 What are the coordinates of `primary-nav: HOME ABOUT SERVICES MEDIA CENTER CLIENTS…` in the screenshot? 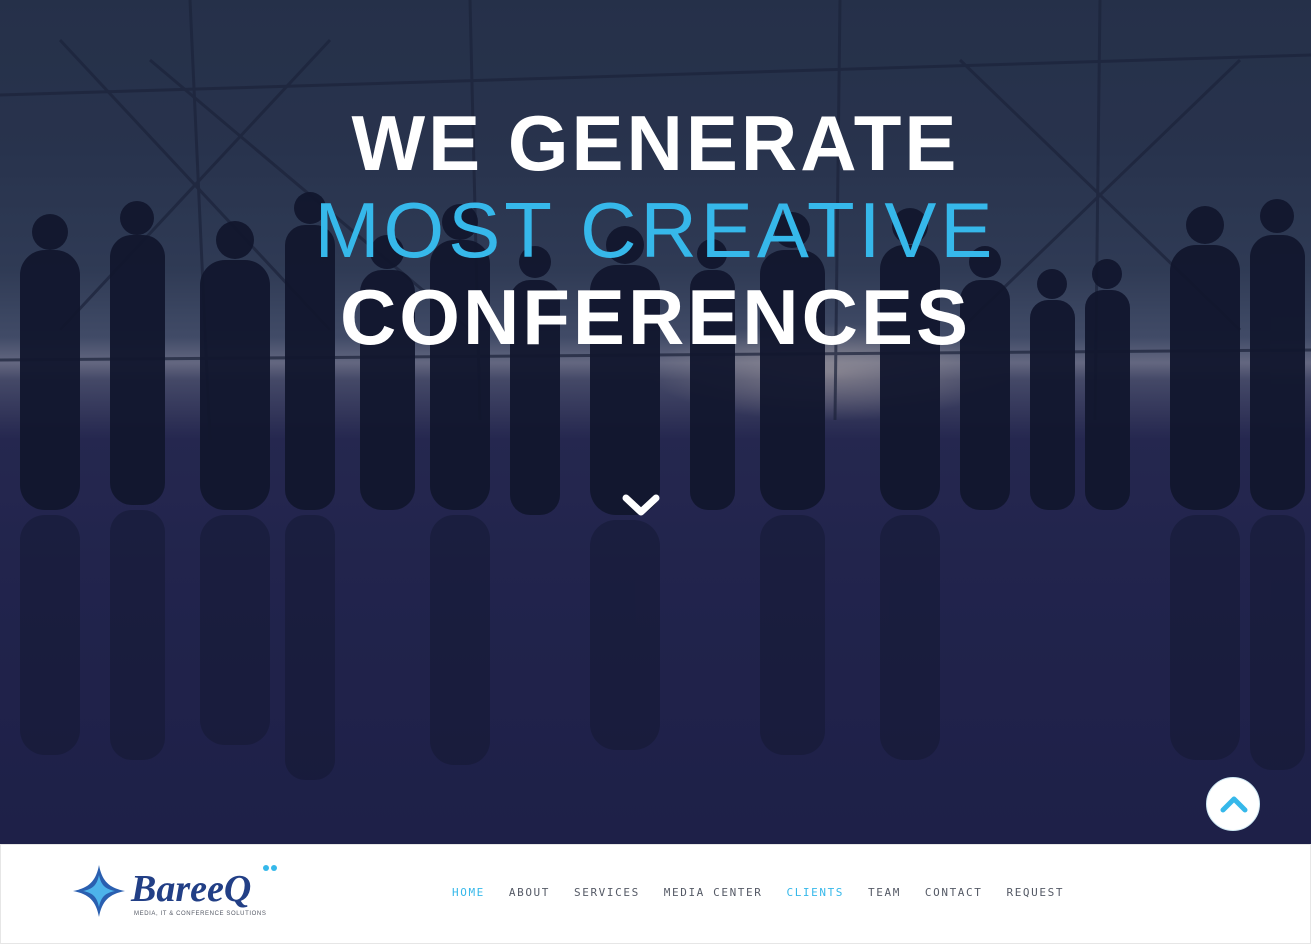 It's located at (770, 892).